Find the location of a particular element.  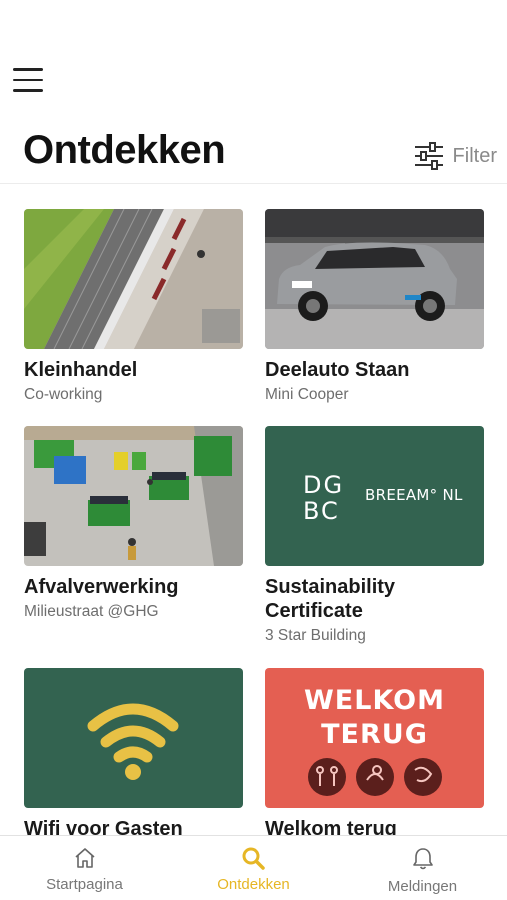

wifi-tile is located at coordinates (133, 738).